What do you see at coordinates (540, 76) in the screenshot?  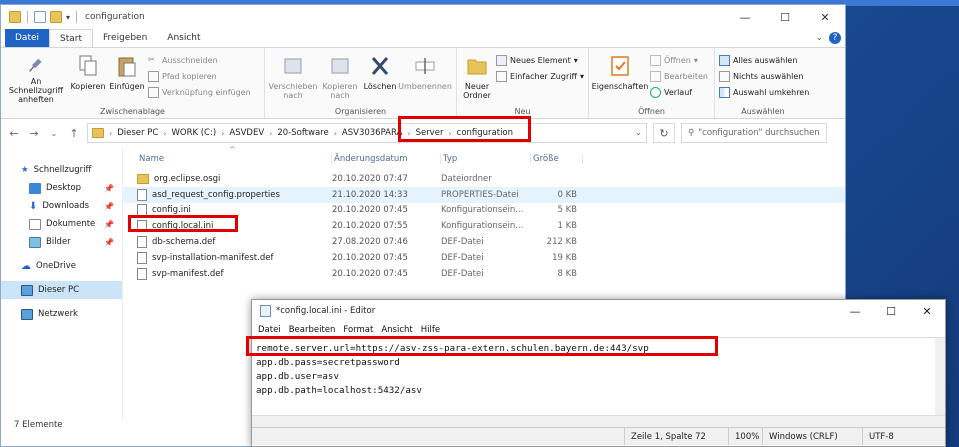 I see `easy-access-button: Einfacher Zugriff ▾` at bounding box center [540, 76].